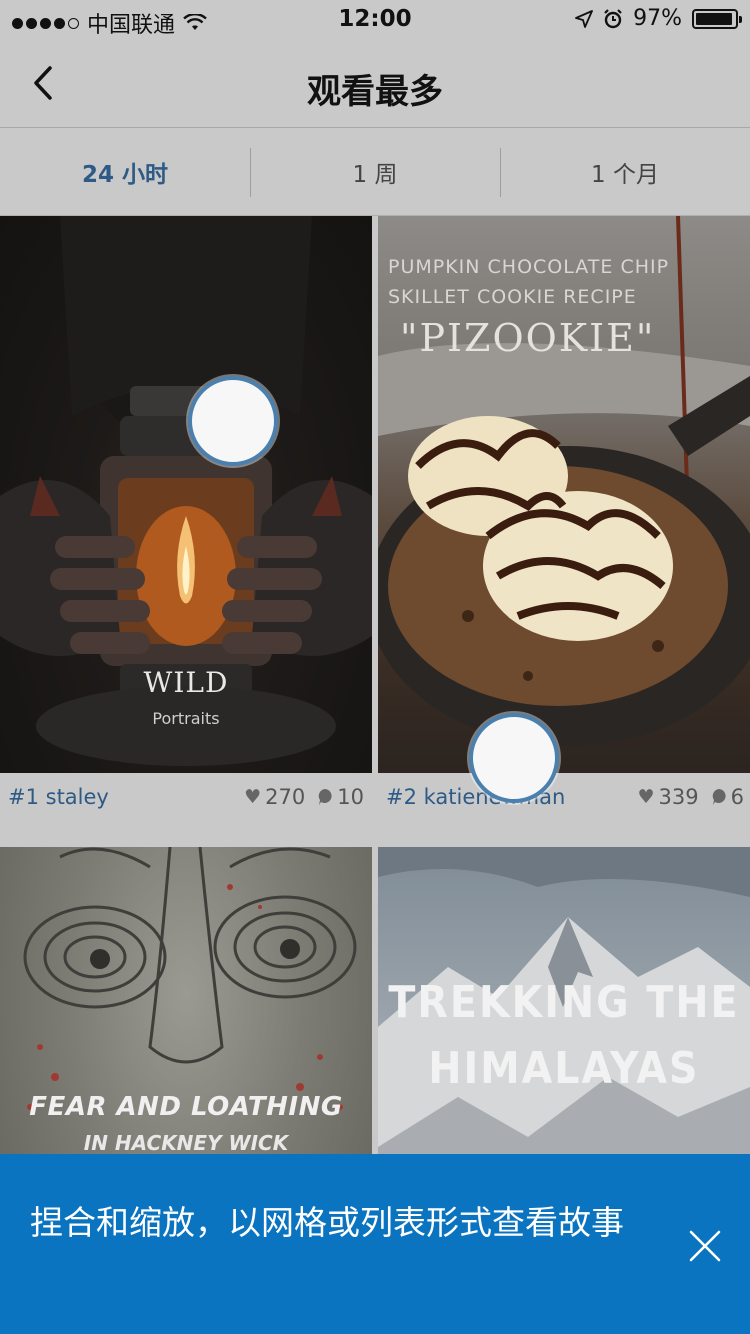 Image resolution: width=750 pixels, height=1334 pixels. What do you see at coordinates (625, 172) in the screenshot?
I see `tab-1-month: 1 个月` at bounding box center [625, 172].